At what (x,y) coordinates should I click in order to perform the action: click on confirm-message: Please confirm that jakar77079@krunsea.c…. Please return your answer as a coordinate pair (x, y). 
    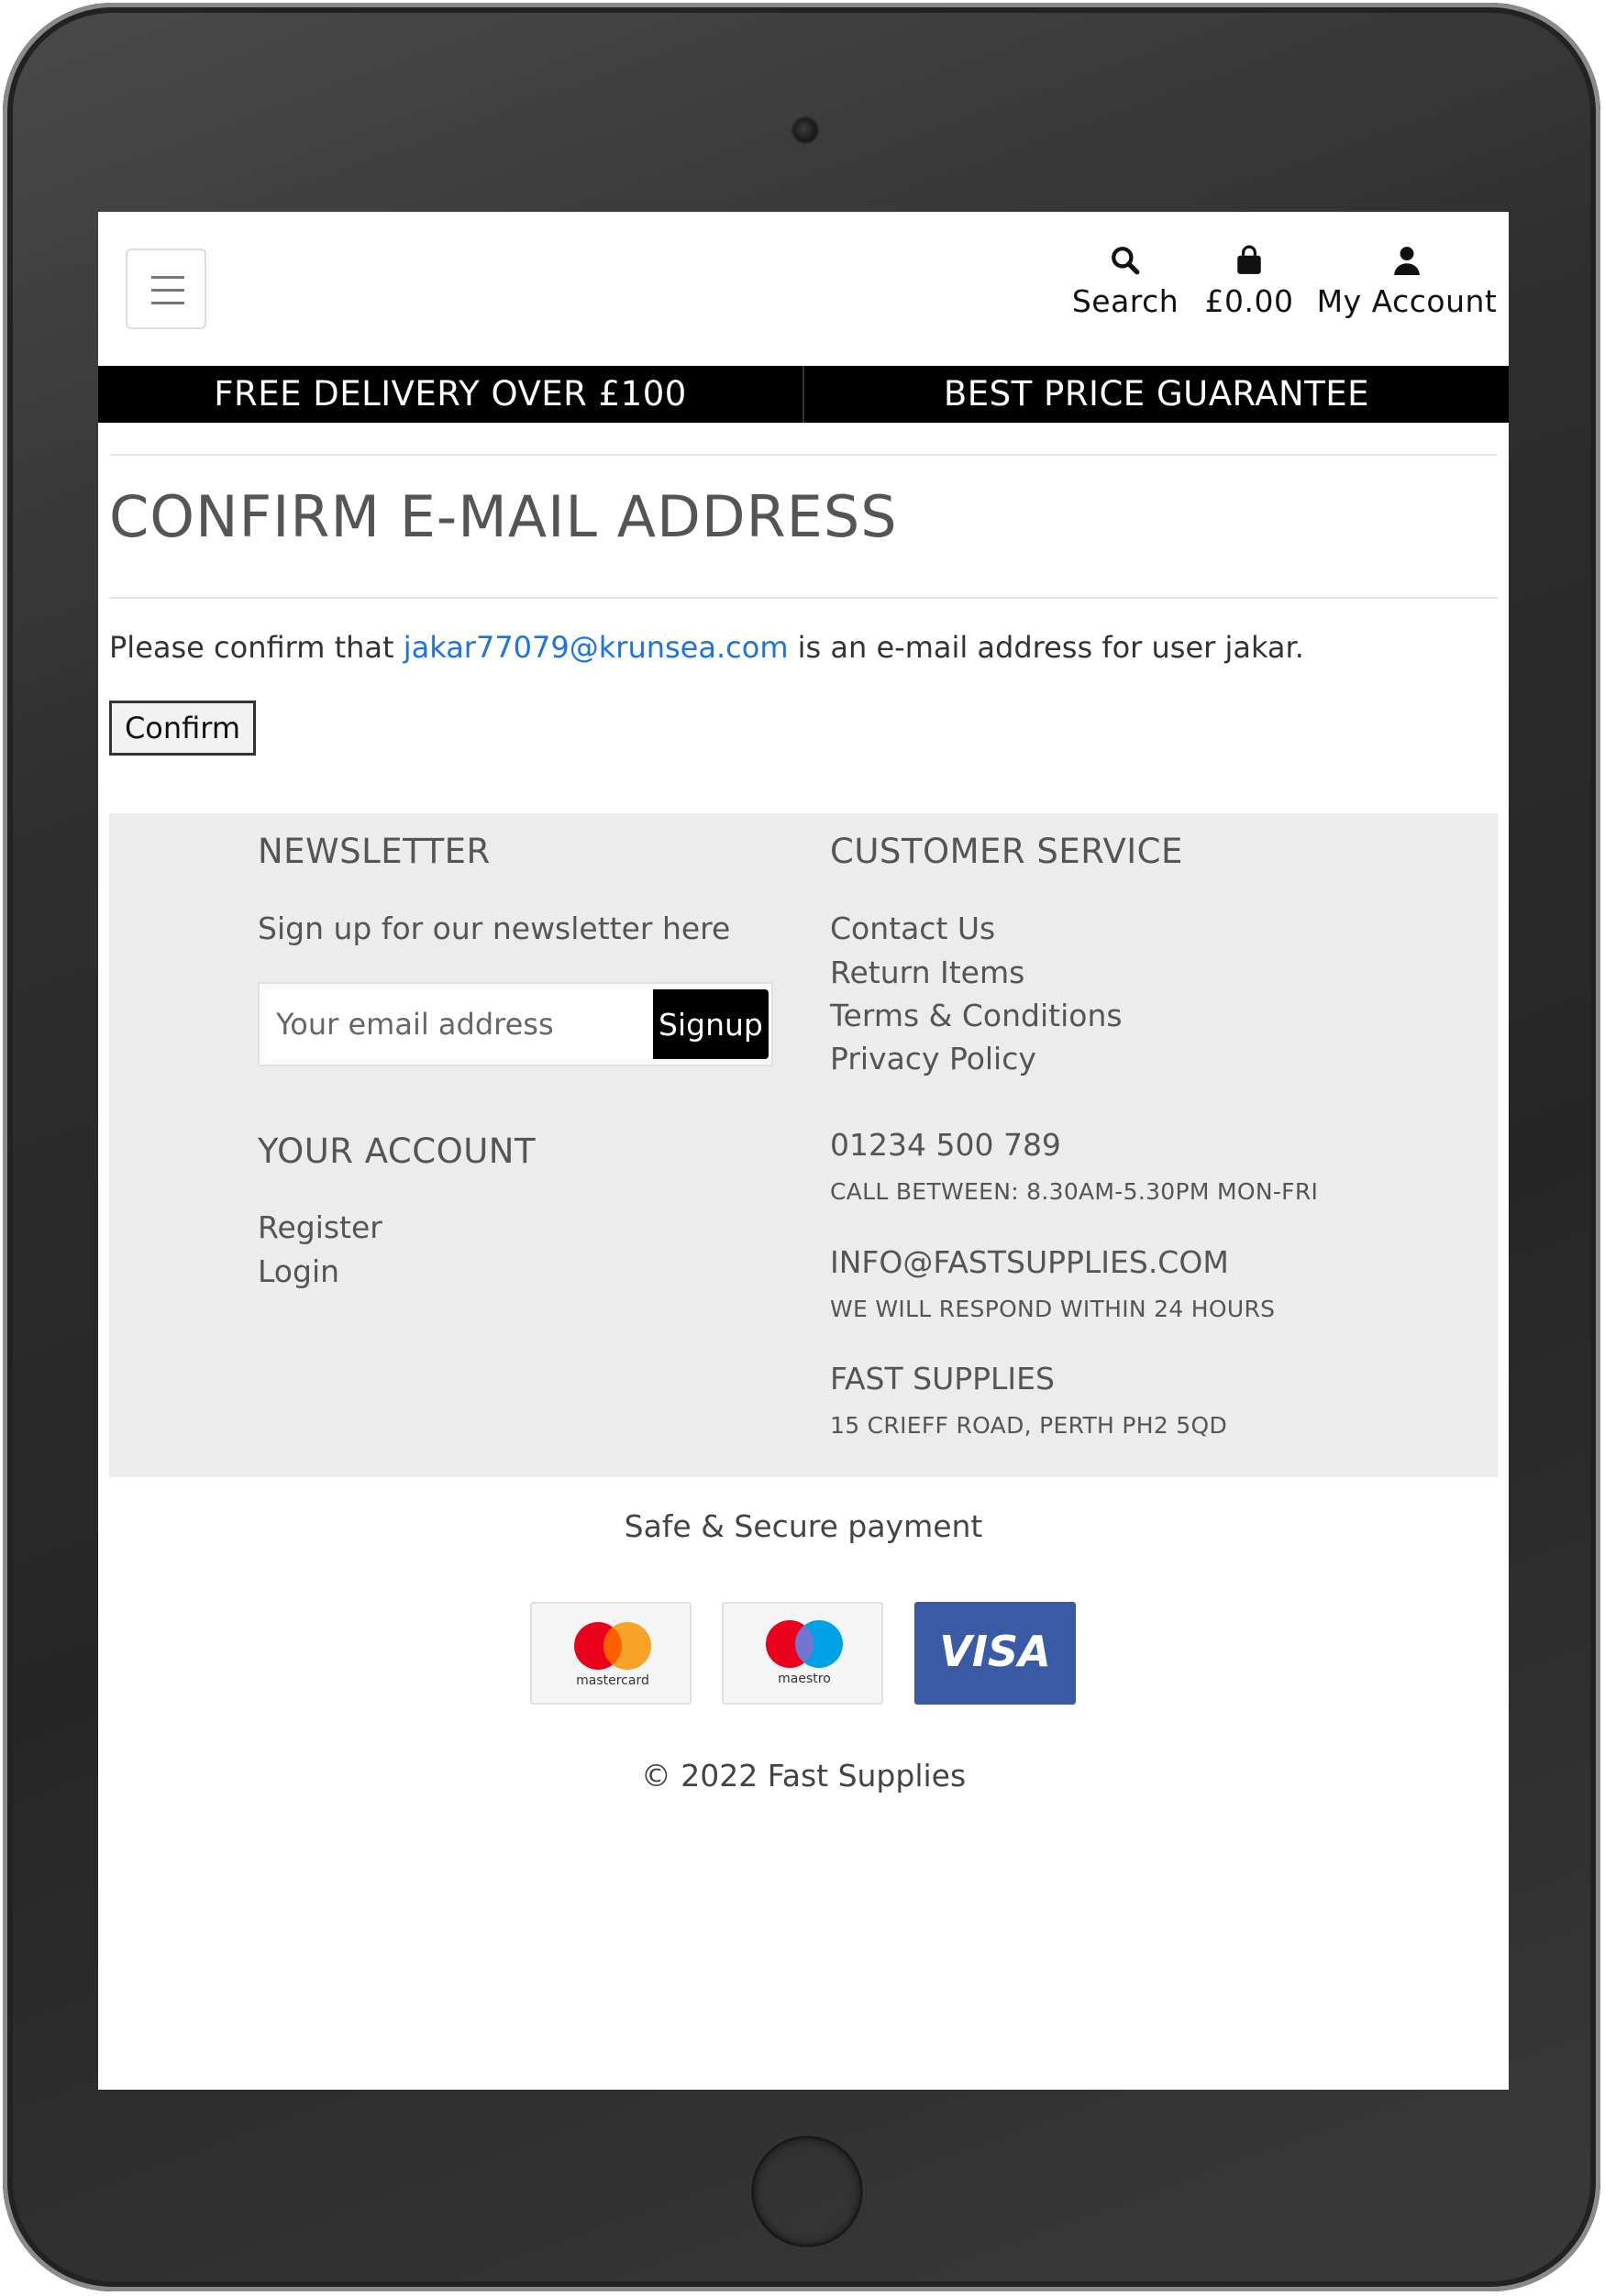
    Looking at the image, I should click on (706, 647).